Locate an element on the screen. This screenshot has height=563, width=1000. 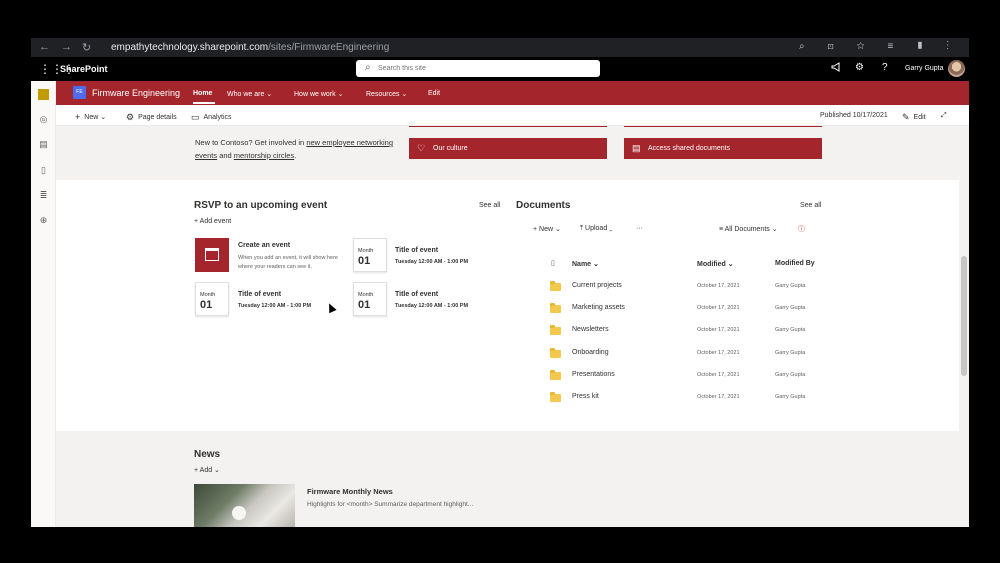
back-icon: ← is located at coordinates (44, 47).